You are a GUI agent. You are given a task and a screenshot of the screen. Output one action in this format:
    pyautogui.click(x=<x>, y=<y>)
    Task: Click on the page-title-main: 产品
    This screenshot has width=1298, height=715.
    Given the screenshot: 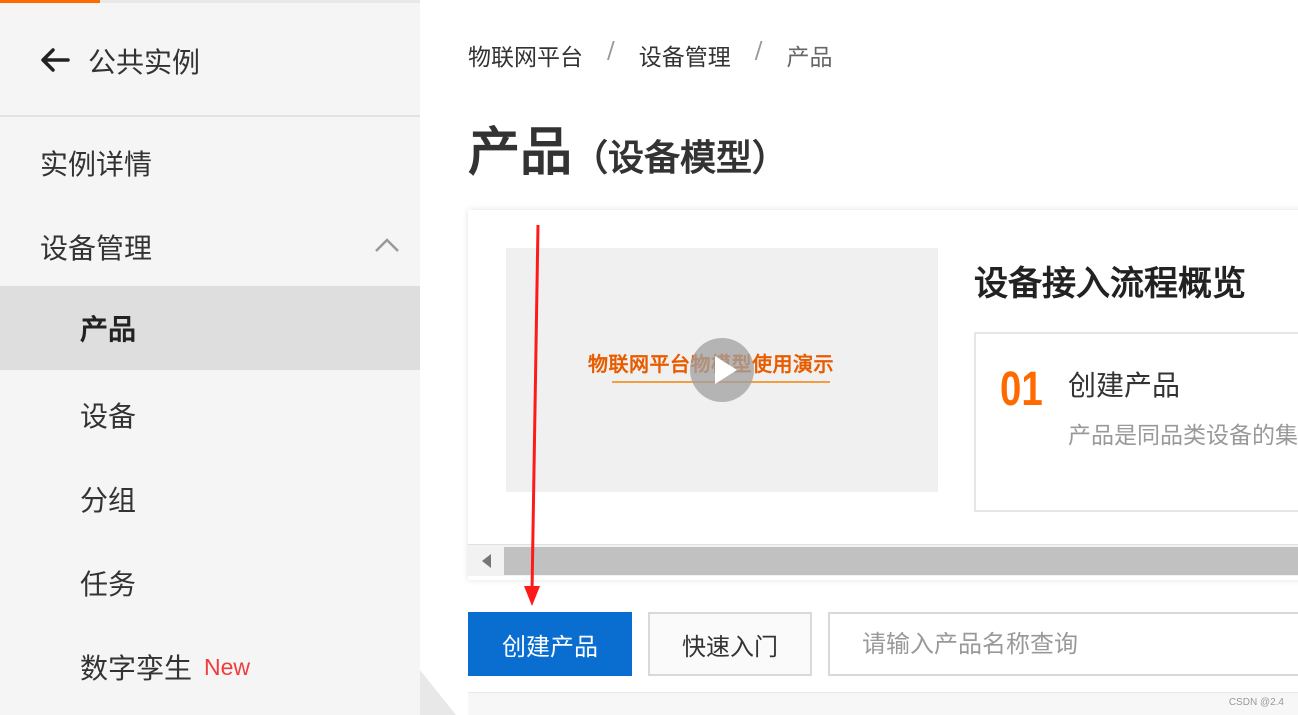 What is the action you would take?
    pyautogui.click(x=520, y=153)
    